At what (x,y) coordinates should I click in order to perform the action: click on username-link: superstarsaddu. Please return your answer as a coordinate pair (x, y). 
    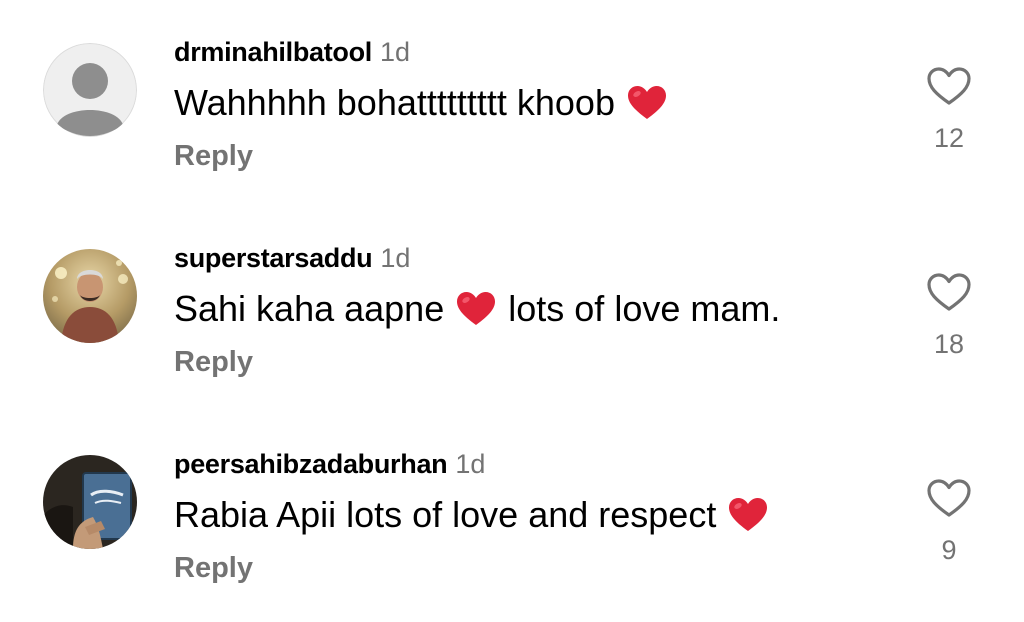
    Looking at the image, I should click on (273, 258).